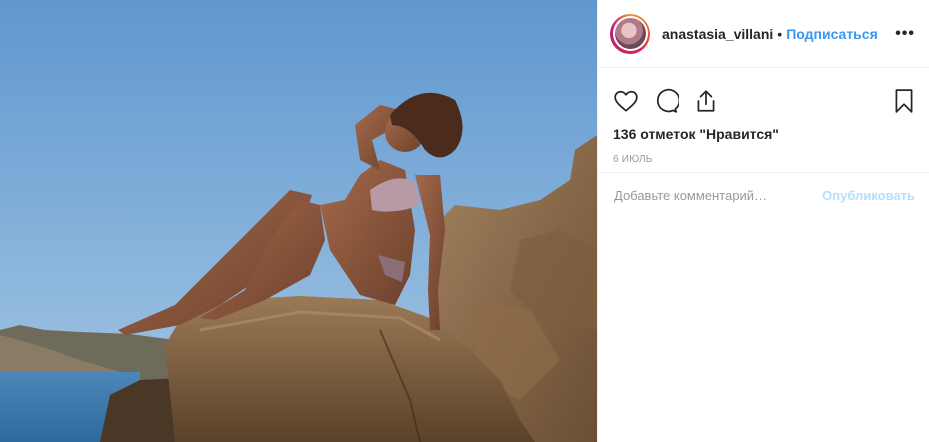 The image size is (929, 442). I want to click on heart-icon, so click(626, 101).